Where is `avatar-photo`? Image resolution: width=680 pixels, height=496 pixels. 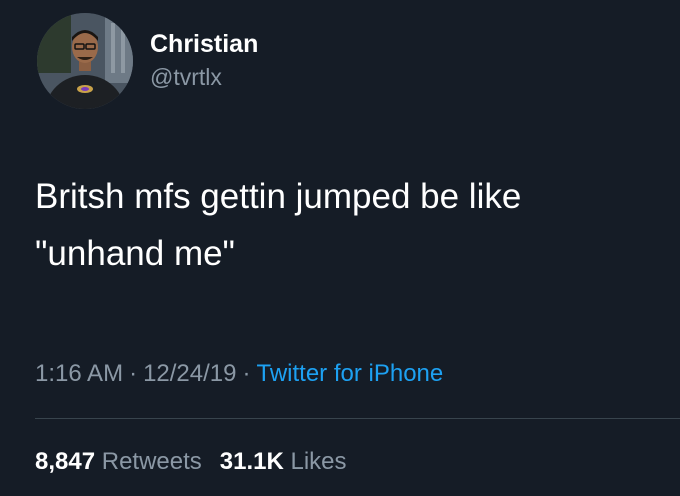 avatar-photo is located at coordinates (85, 61).